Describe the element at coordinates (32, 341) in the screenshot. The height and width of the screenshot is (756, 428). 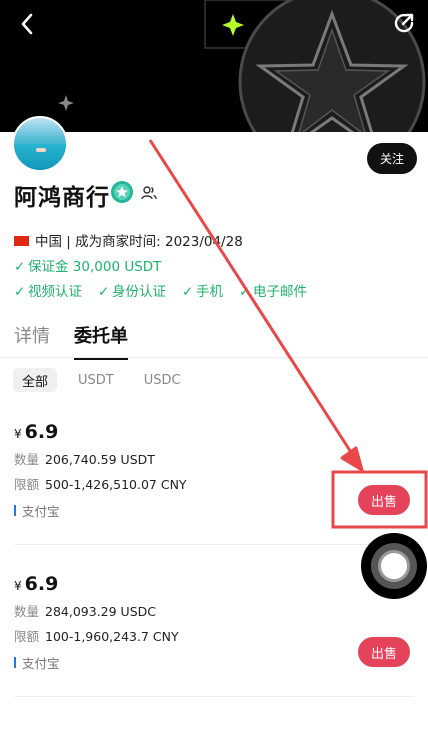
I see `tab-details: 详情` at that location.